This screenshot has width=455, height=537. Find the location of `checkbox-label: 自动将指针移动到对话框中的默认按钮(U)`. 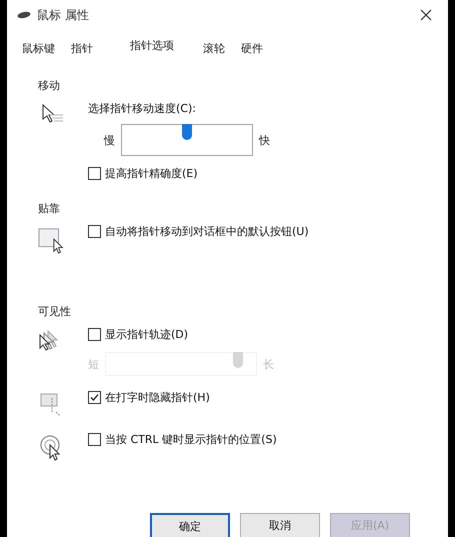

checkbox-label: 自动将指针移动到对话框中的默认按钮(U) is located at coordinates (207, 231).